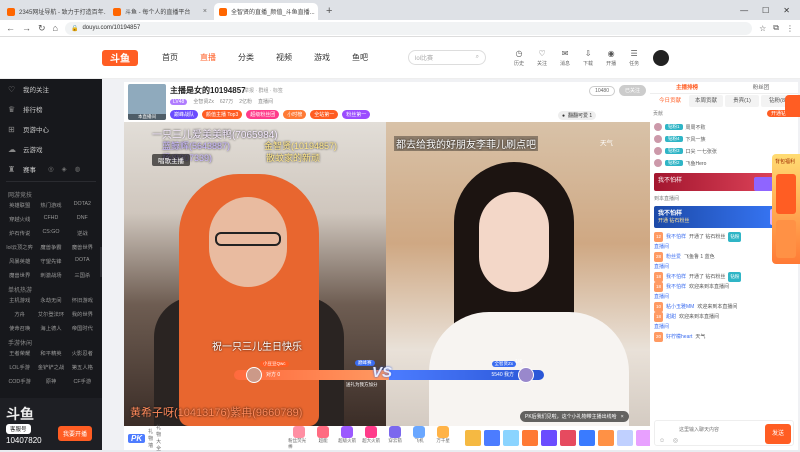 This screenshot has width=800, height=452. I want to click on sidebar-category-item: 炉石传说, so click(19, 233).